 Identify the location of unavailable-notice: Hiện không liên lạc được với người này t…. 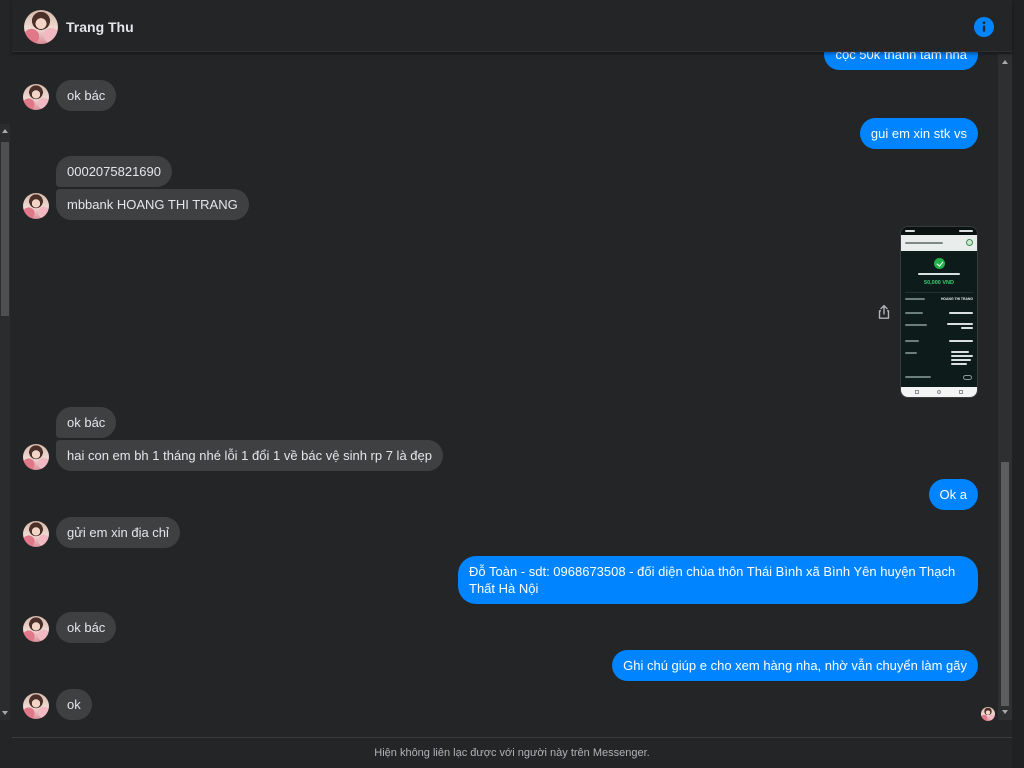
(512, 752).